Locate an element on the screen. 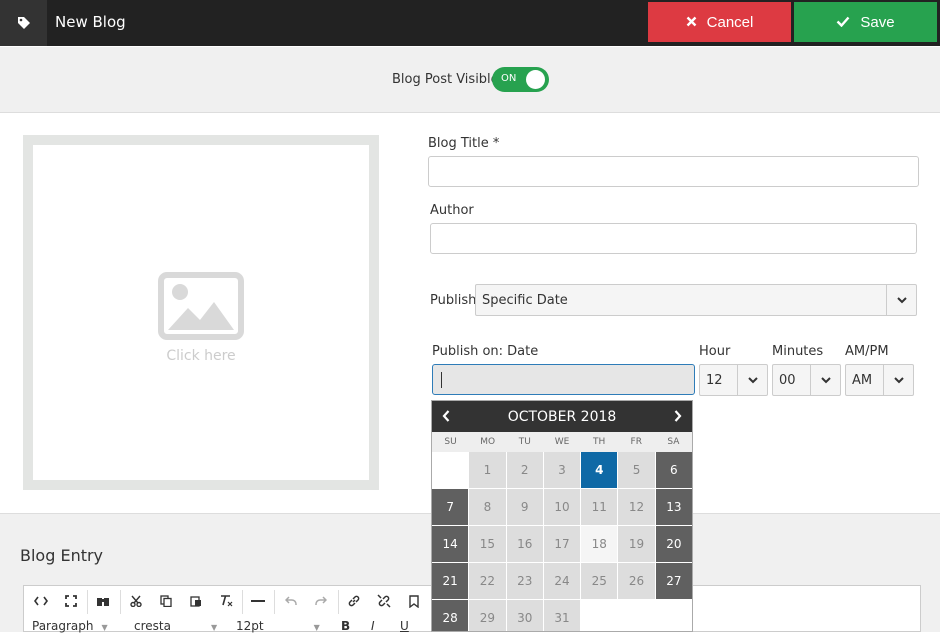 Image resolution: width=940 pixels, height=633 pixels. visibility-label: Blog Post Visible is located at coordinates (445, 79).